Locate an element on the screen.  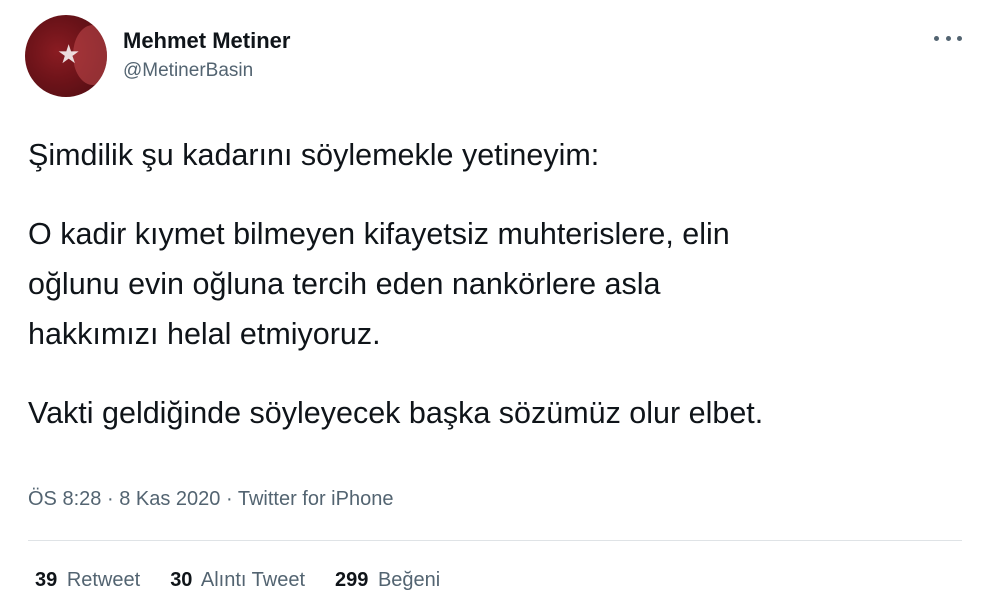
author-handle: @MetinerBasin is located at coordinates (188, 71).